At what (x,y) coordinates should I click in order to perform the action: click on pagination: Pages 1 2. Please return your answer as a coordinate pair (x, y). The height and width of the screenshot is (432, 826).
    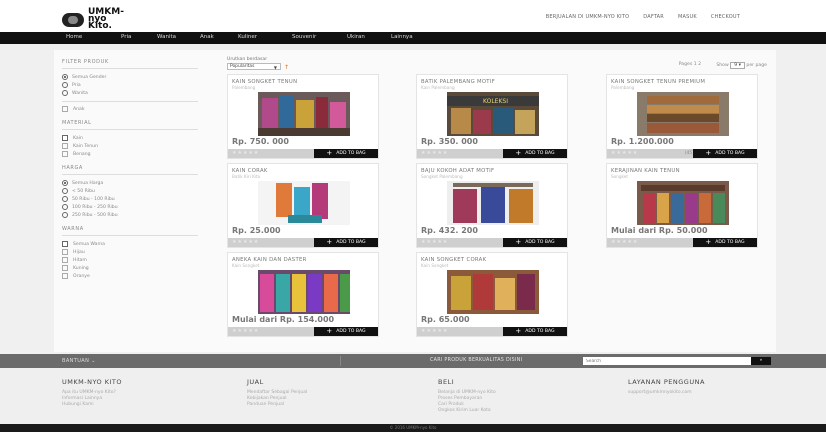
    Looking at the image, I should click on (690, 64).